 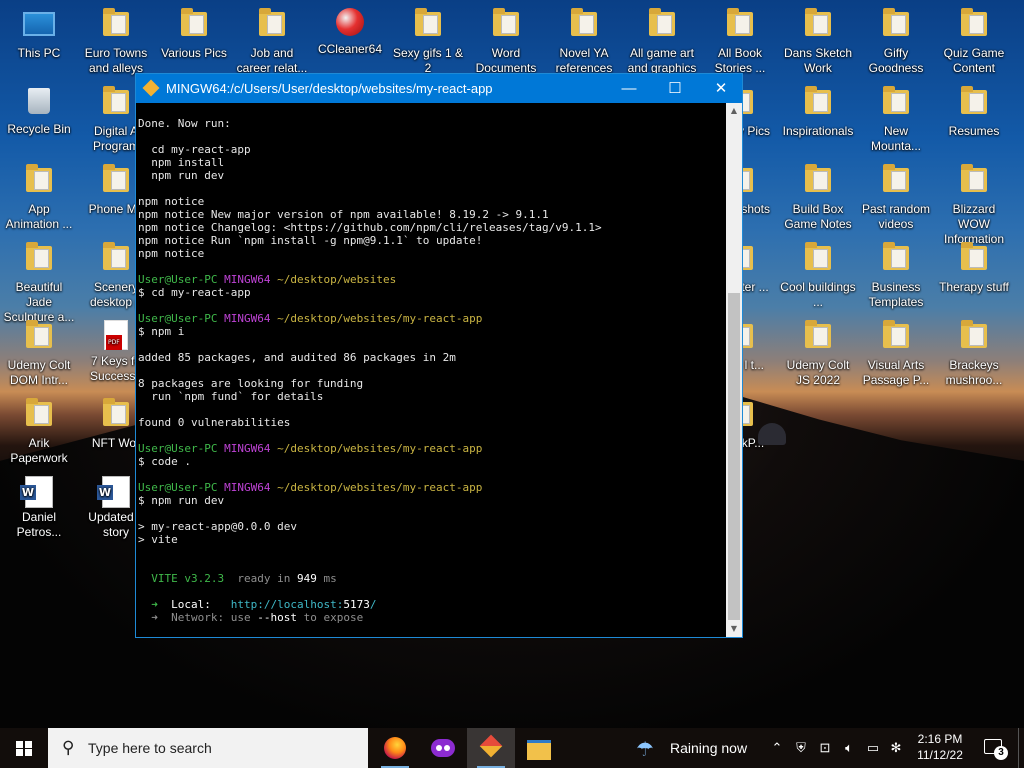 I want to click on desktop-icon-label: Arik Paperwork, so click(x=39, y=450).